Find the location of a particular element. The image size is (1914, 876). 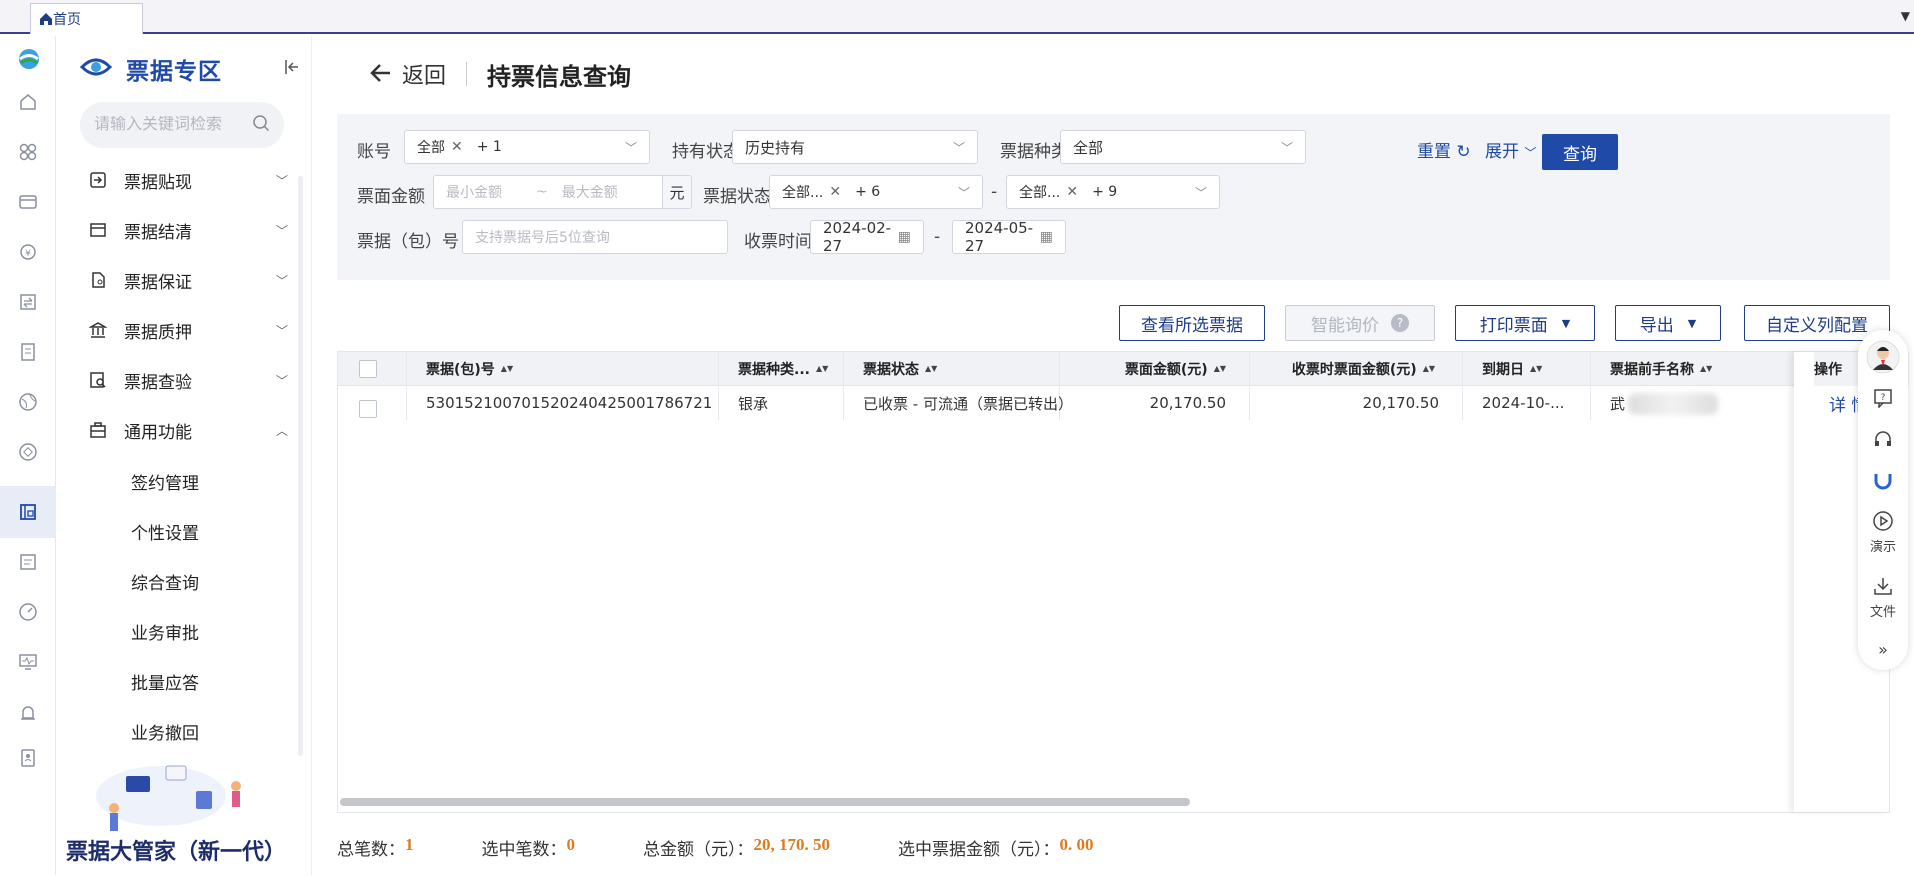

search-icon is located at coordinates (261, 125).